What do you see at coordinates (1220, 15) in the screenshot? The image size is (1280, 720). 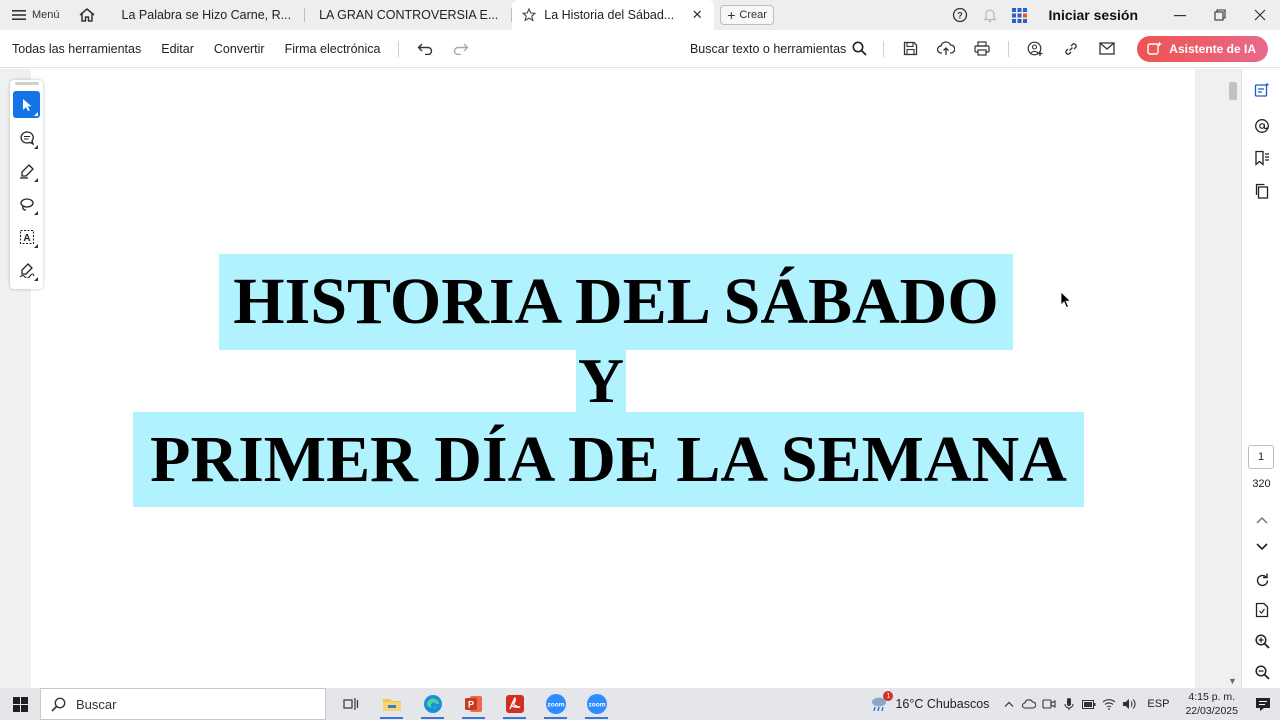 I see `restore-button` at bounding box center [1220, 15].